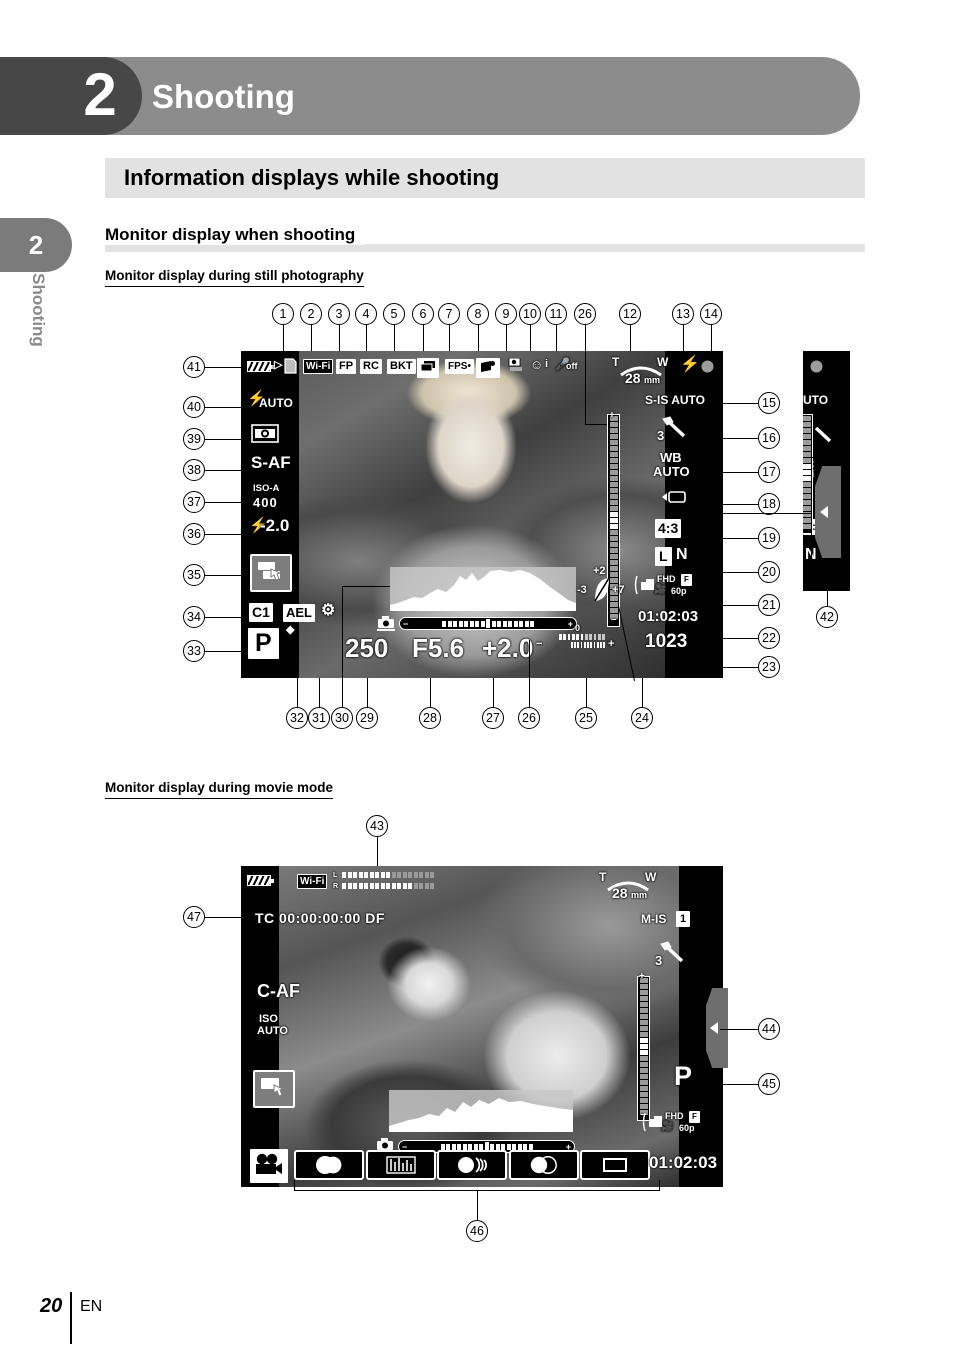 The height and width of the screenshot is (1357, 954). I want to click on chapter-title: Shooting, so click(223, 96).